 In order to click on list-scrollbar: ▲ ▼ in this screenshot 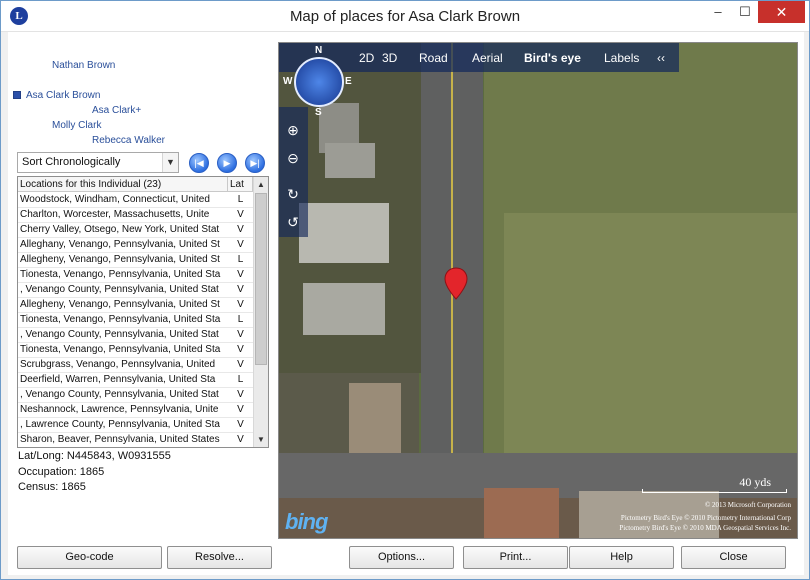, I will do `click(260, 312)`.